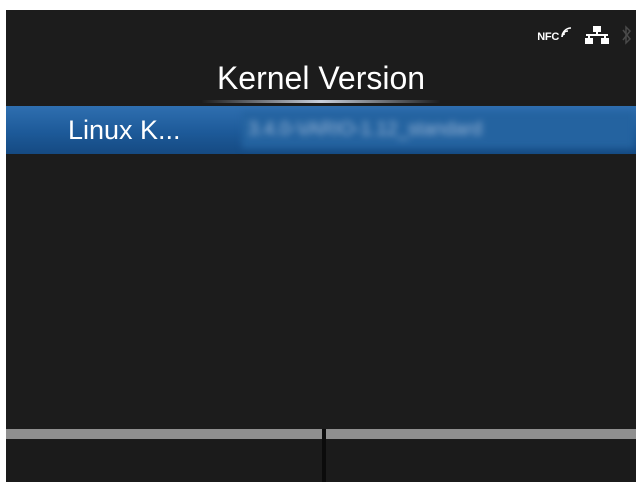 Image resolution: width=638 pixels, height=482 pixels. I want to click on nfc-label: NFC, so click(548, 37).